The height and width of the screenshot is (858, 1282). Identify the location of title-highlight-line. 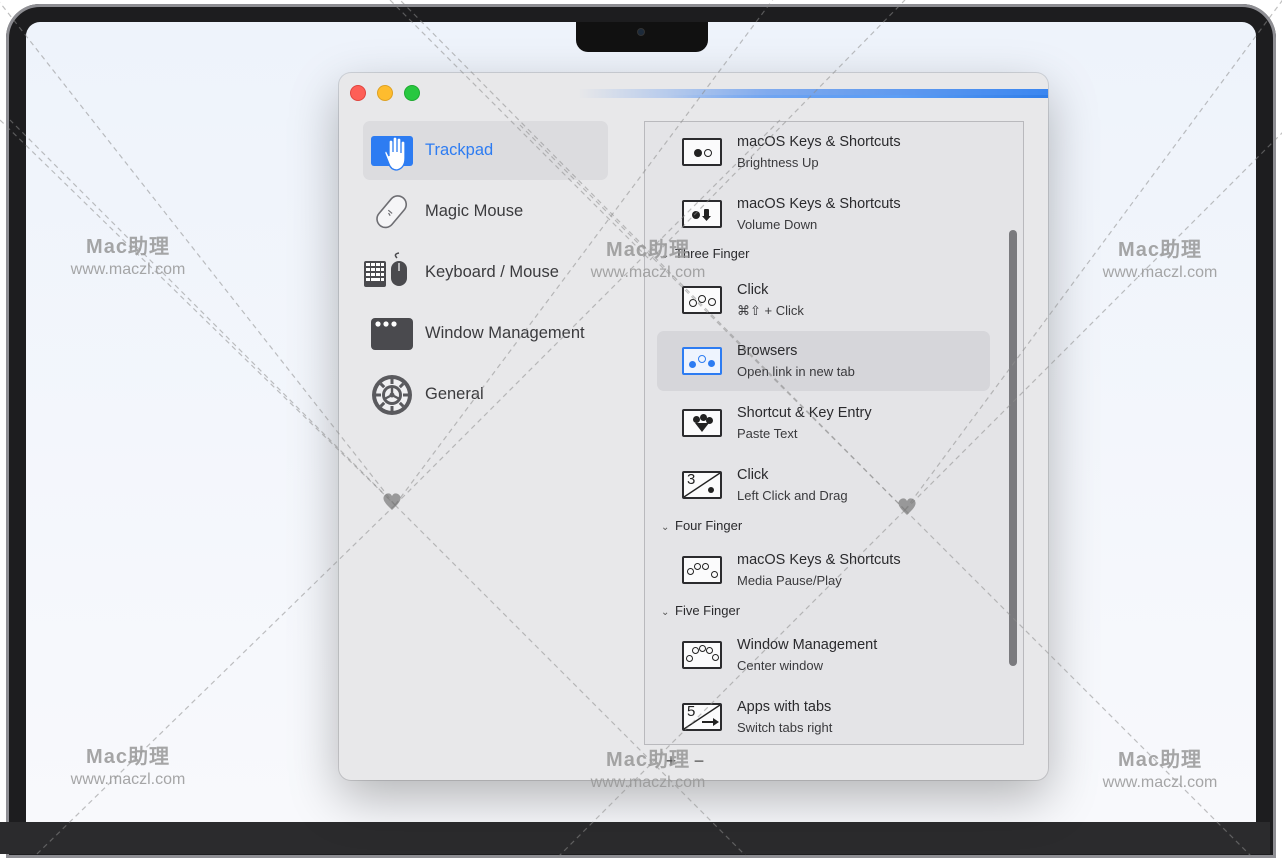
(858, 96).